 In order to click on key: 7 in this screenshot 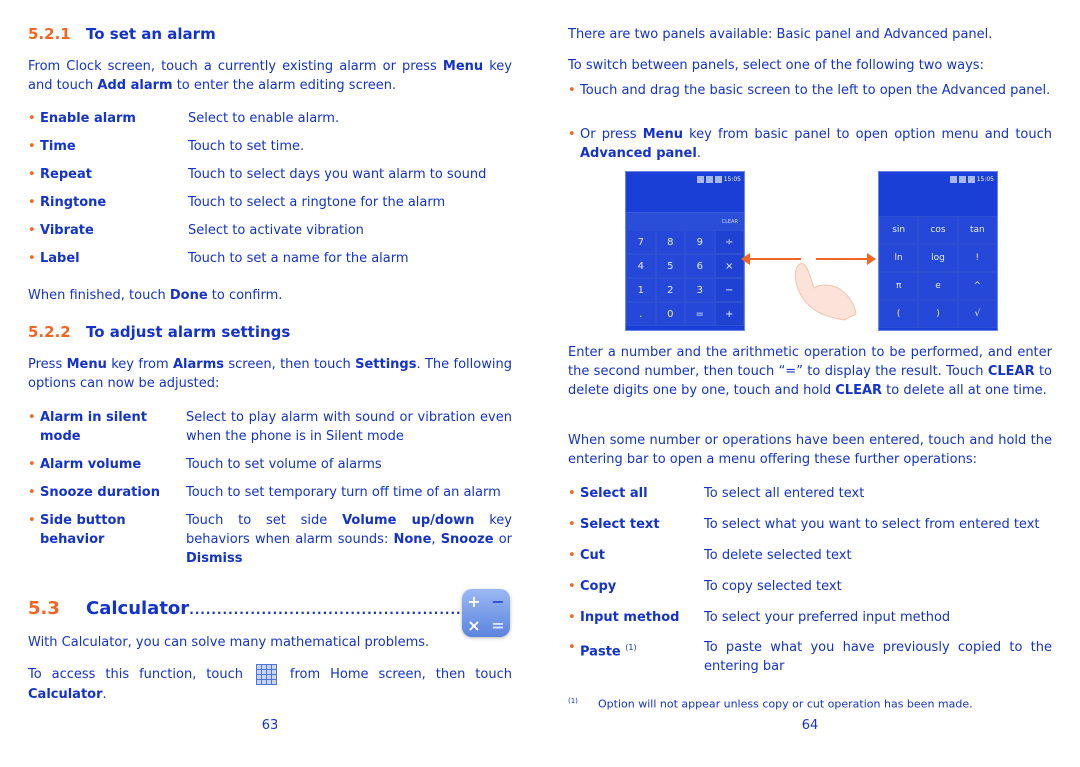, I will do `click(641, 242)`.